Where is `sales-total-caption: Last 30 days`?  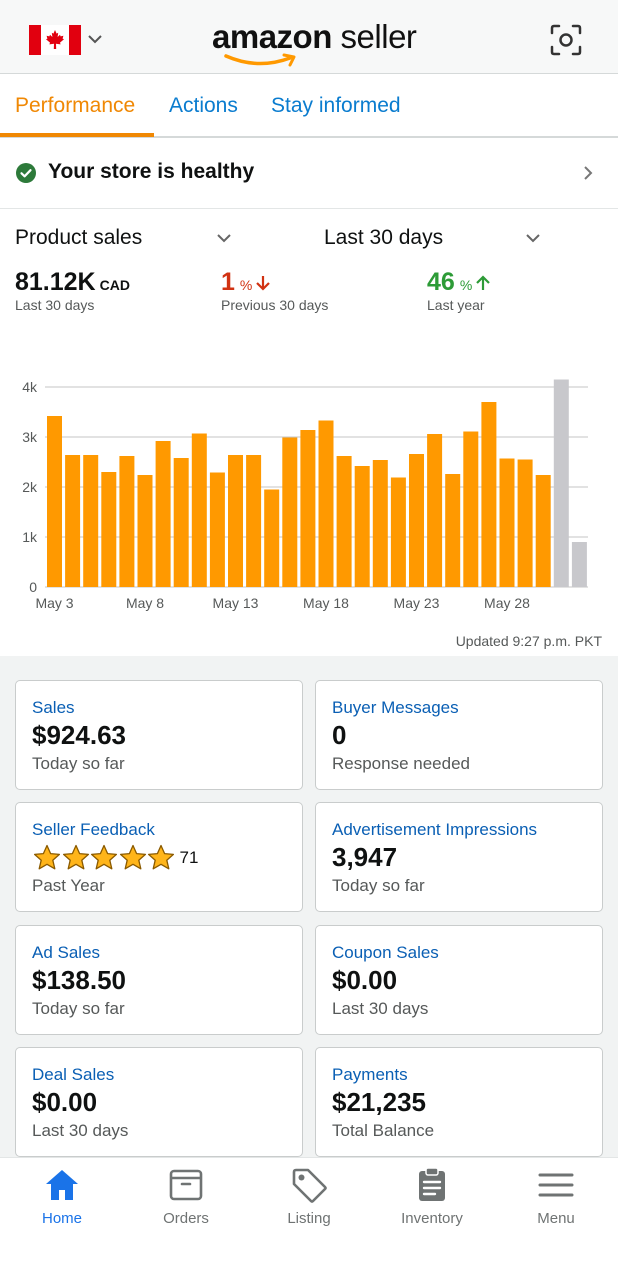 sales-total-caption: Last 30 days is located at coordinates (55, 305).